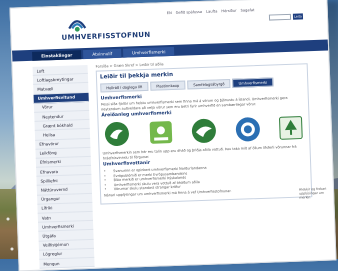  What do you see at coordinates (280, 17) in the screenshot?
I see `search-input` at bounding box center [280, 17].